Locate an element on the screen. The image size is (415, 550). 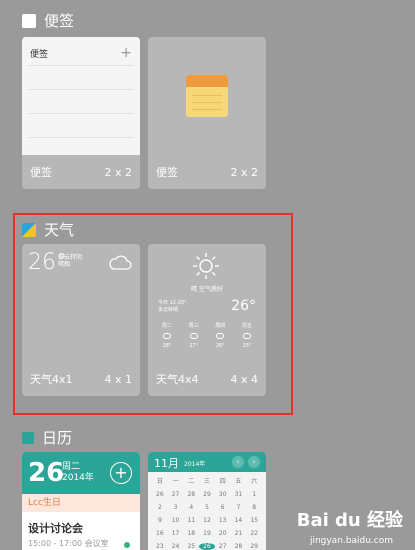
weather-subtext: 多云转阴 晴朗 is located at coordinates (70, 261).